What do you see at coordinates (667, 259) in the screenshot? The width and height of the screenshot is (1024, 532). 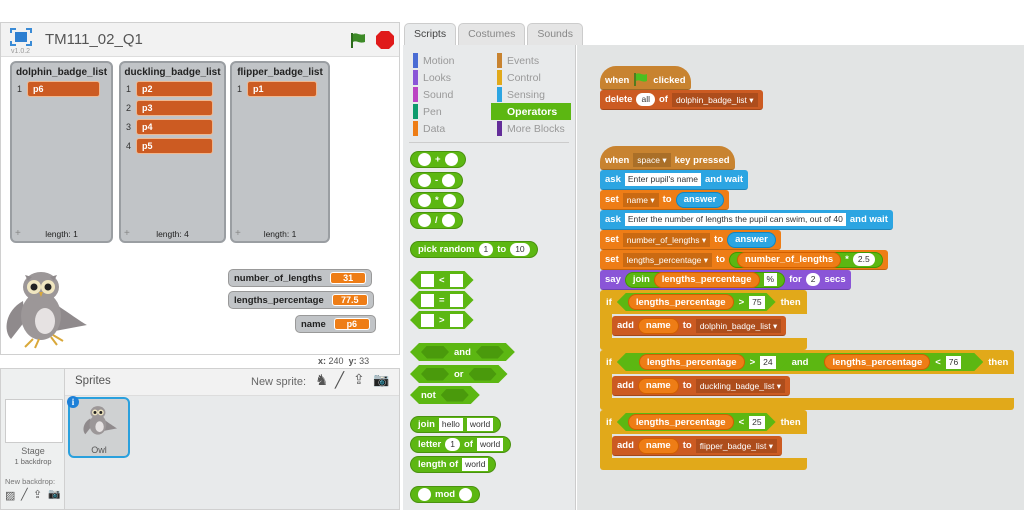 I see `dropdown: lengths_percentage` at bounding box center [667, 259].